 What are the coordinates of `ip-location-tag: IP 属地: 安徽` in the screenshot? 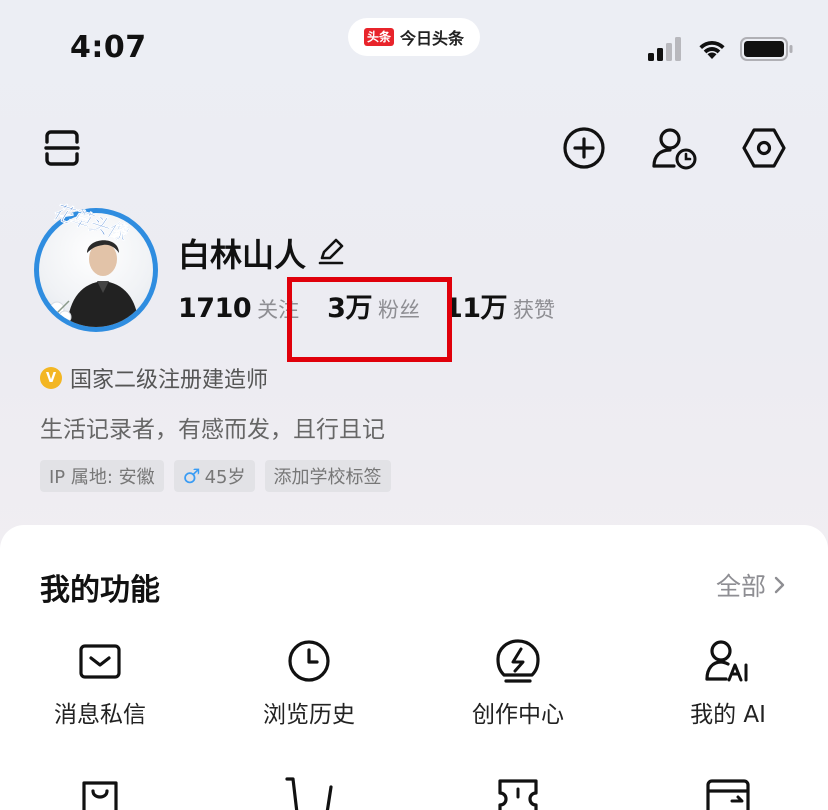 It's located at (102, 476).